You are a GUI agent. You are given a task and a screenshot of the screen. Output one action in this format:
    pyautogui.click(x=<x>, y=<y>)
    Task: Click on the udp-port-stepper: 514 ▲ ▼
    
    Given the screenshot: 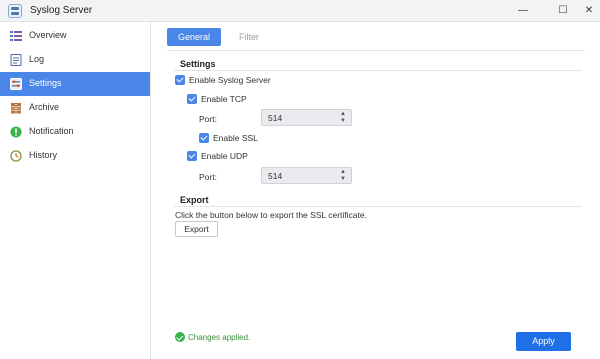 What is the action you would take?
    pyautogui.click(x=306, y=175)
    